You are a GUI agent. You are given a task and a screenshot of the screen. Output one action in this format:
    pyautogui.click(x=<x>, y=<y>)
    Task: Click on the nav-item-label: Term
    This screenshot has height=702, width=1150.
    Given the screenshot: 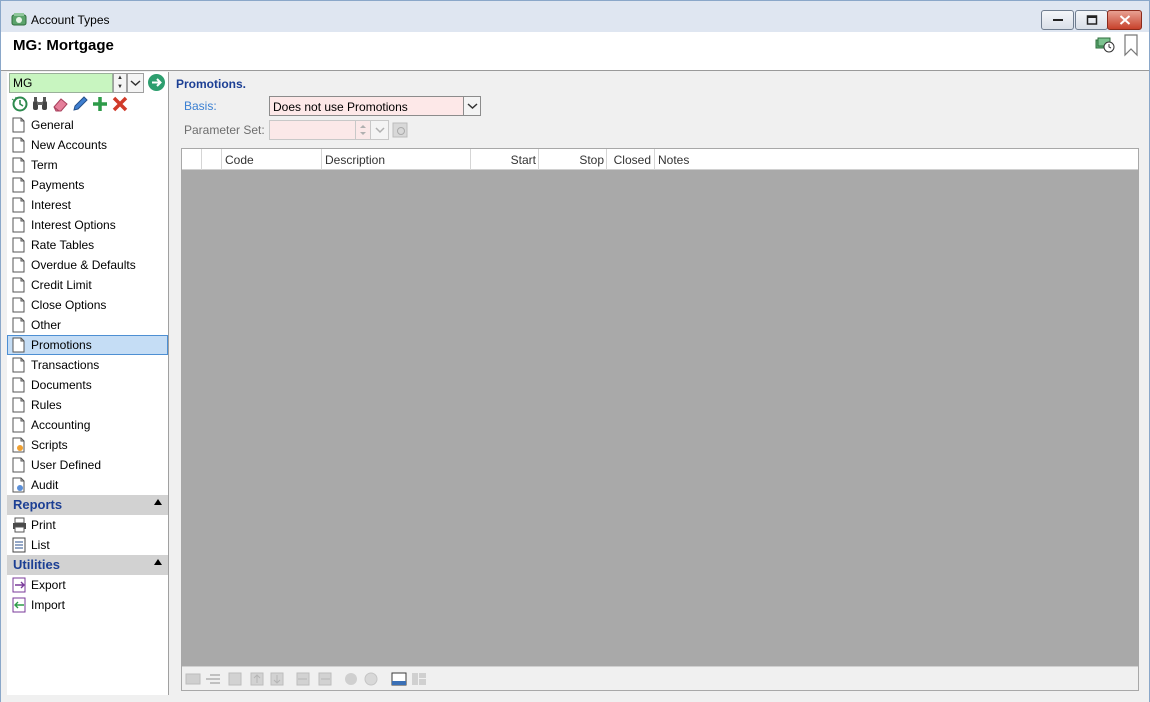 What is the action you would take?
    pyautogui.click(x=44, y=165)
    